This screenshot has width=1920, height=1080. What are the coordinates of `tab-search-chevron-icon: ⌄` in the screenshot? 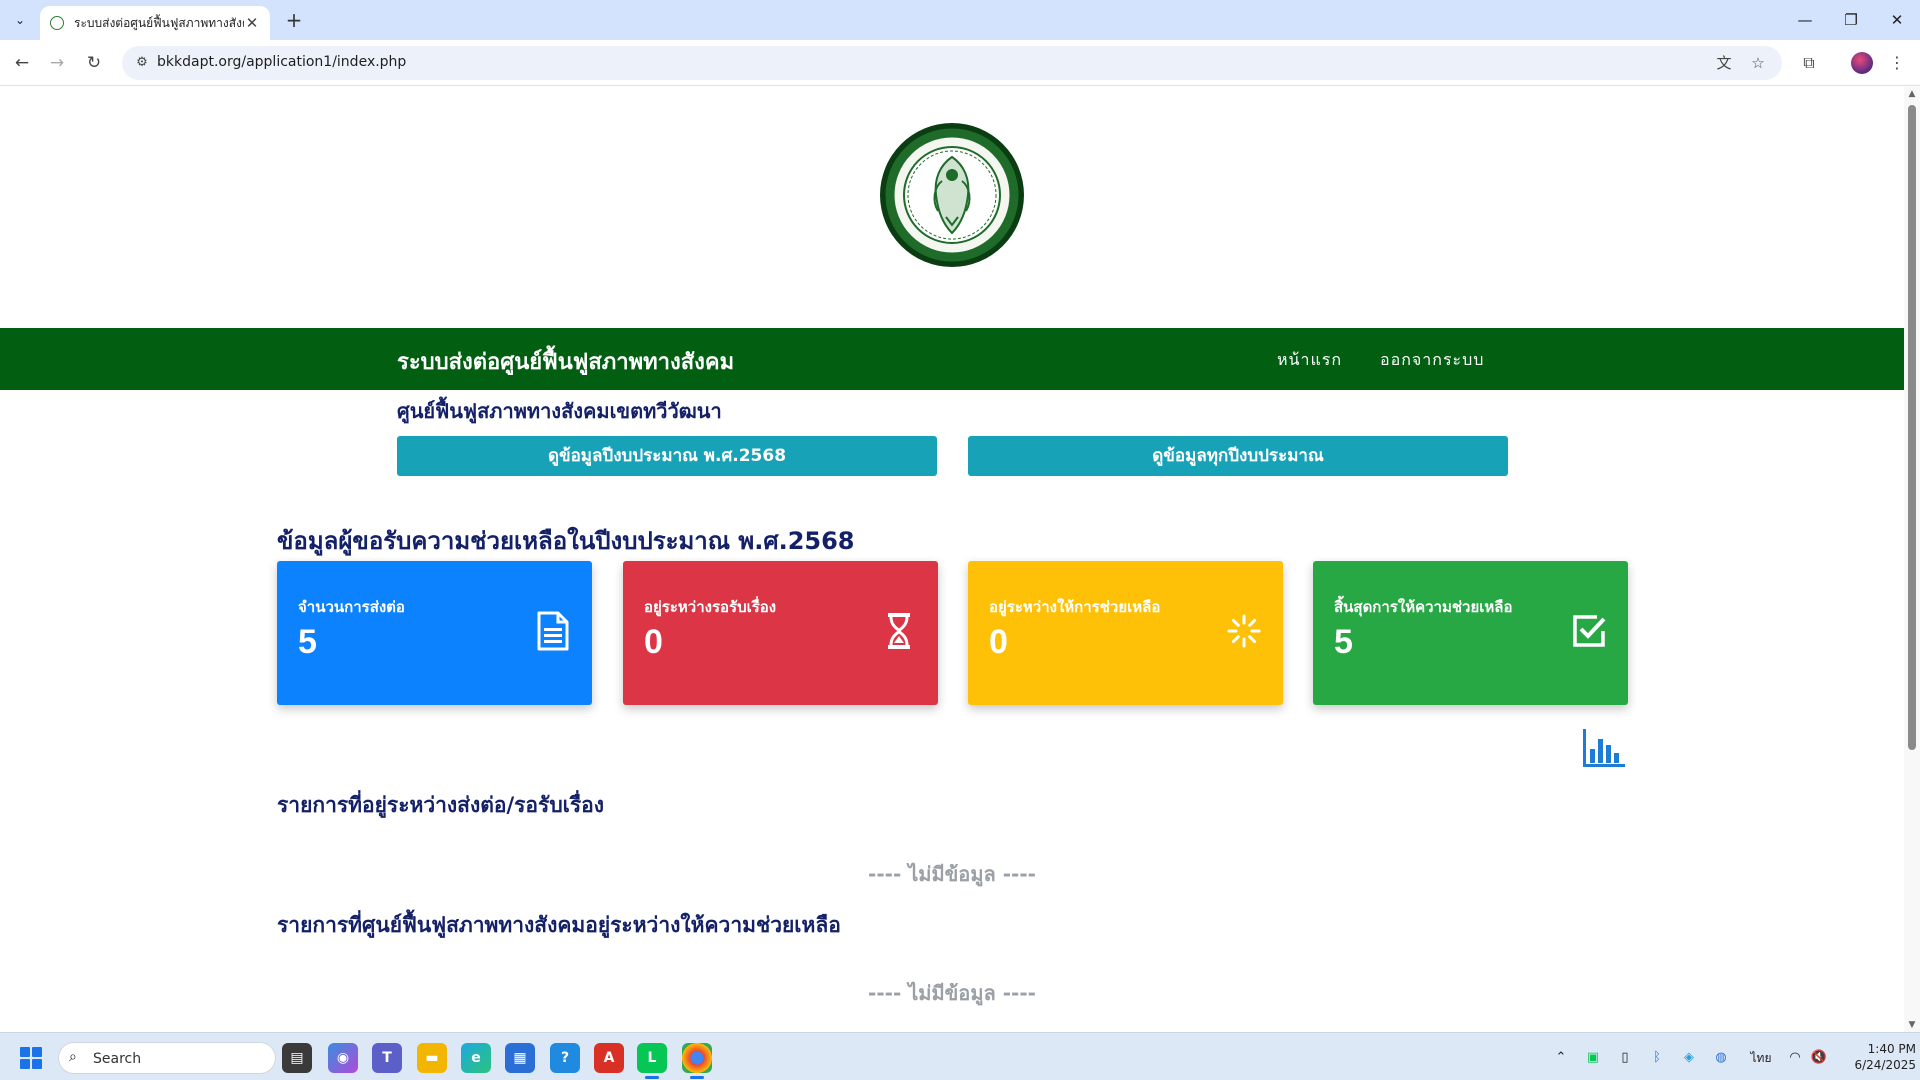 It's located at (20, 20).